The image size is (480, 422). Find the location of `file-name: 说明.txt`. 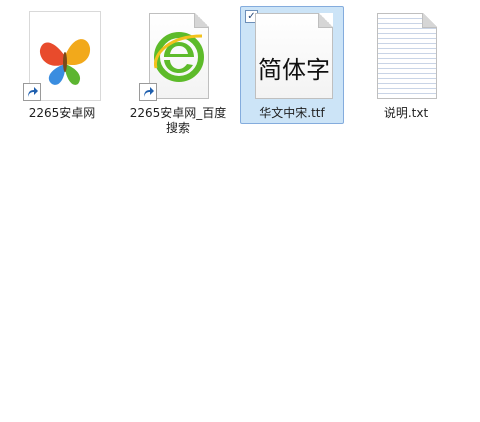

file-name: 说明.txt is located at coordinates (406, 113).